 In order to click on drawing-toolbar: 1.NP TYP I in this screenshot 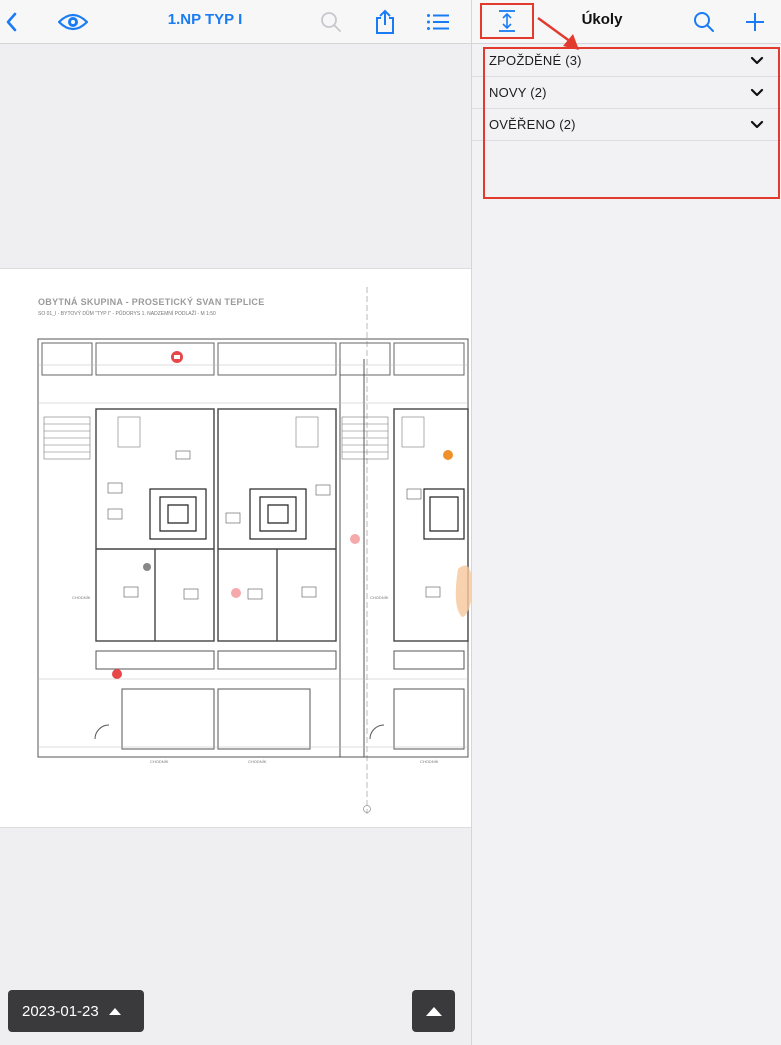, I will do `click(235, 22)`.